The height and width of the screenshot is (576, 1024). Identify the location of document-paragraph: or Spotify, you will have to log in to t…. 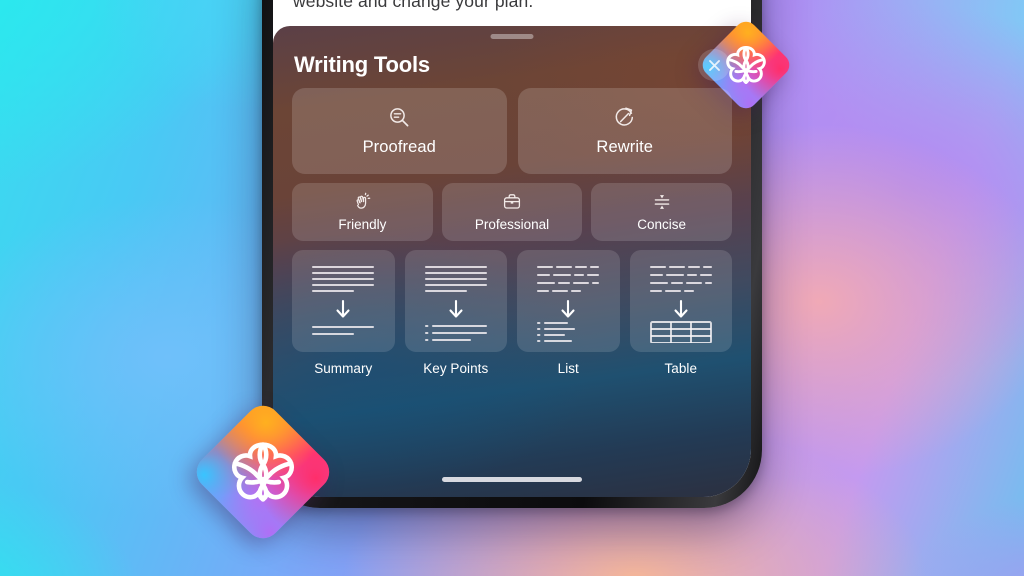
(413, 5).